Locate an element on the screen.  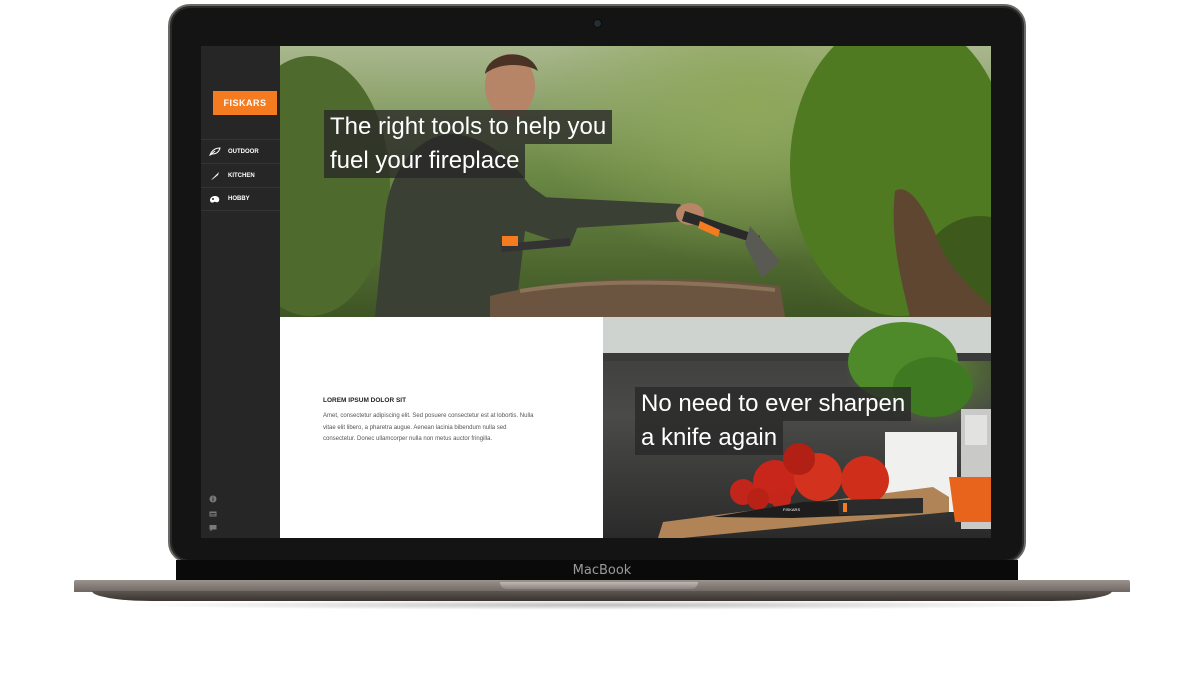
kitchen-headline-line2: a knife again is located at coordinates (709, 438).